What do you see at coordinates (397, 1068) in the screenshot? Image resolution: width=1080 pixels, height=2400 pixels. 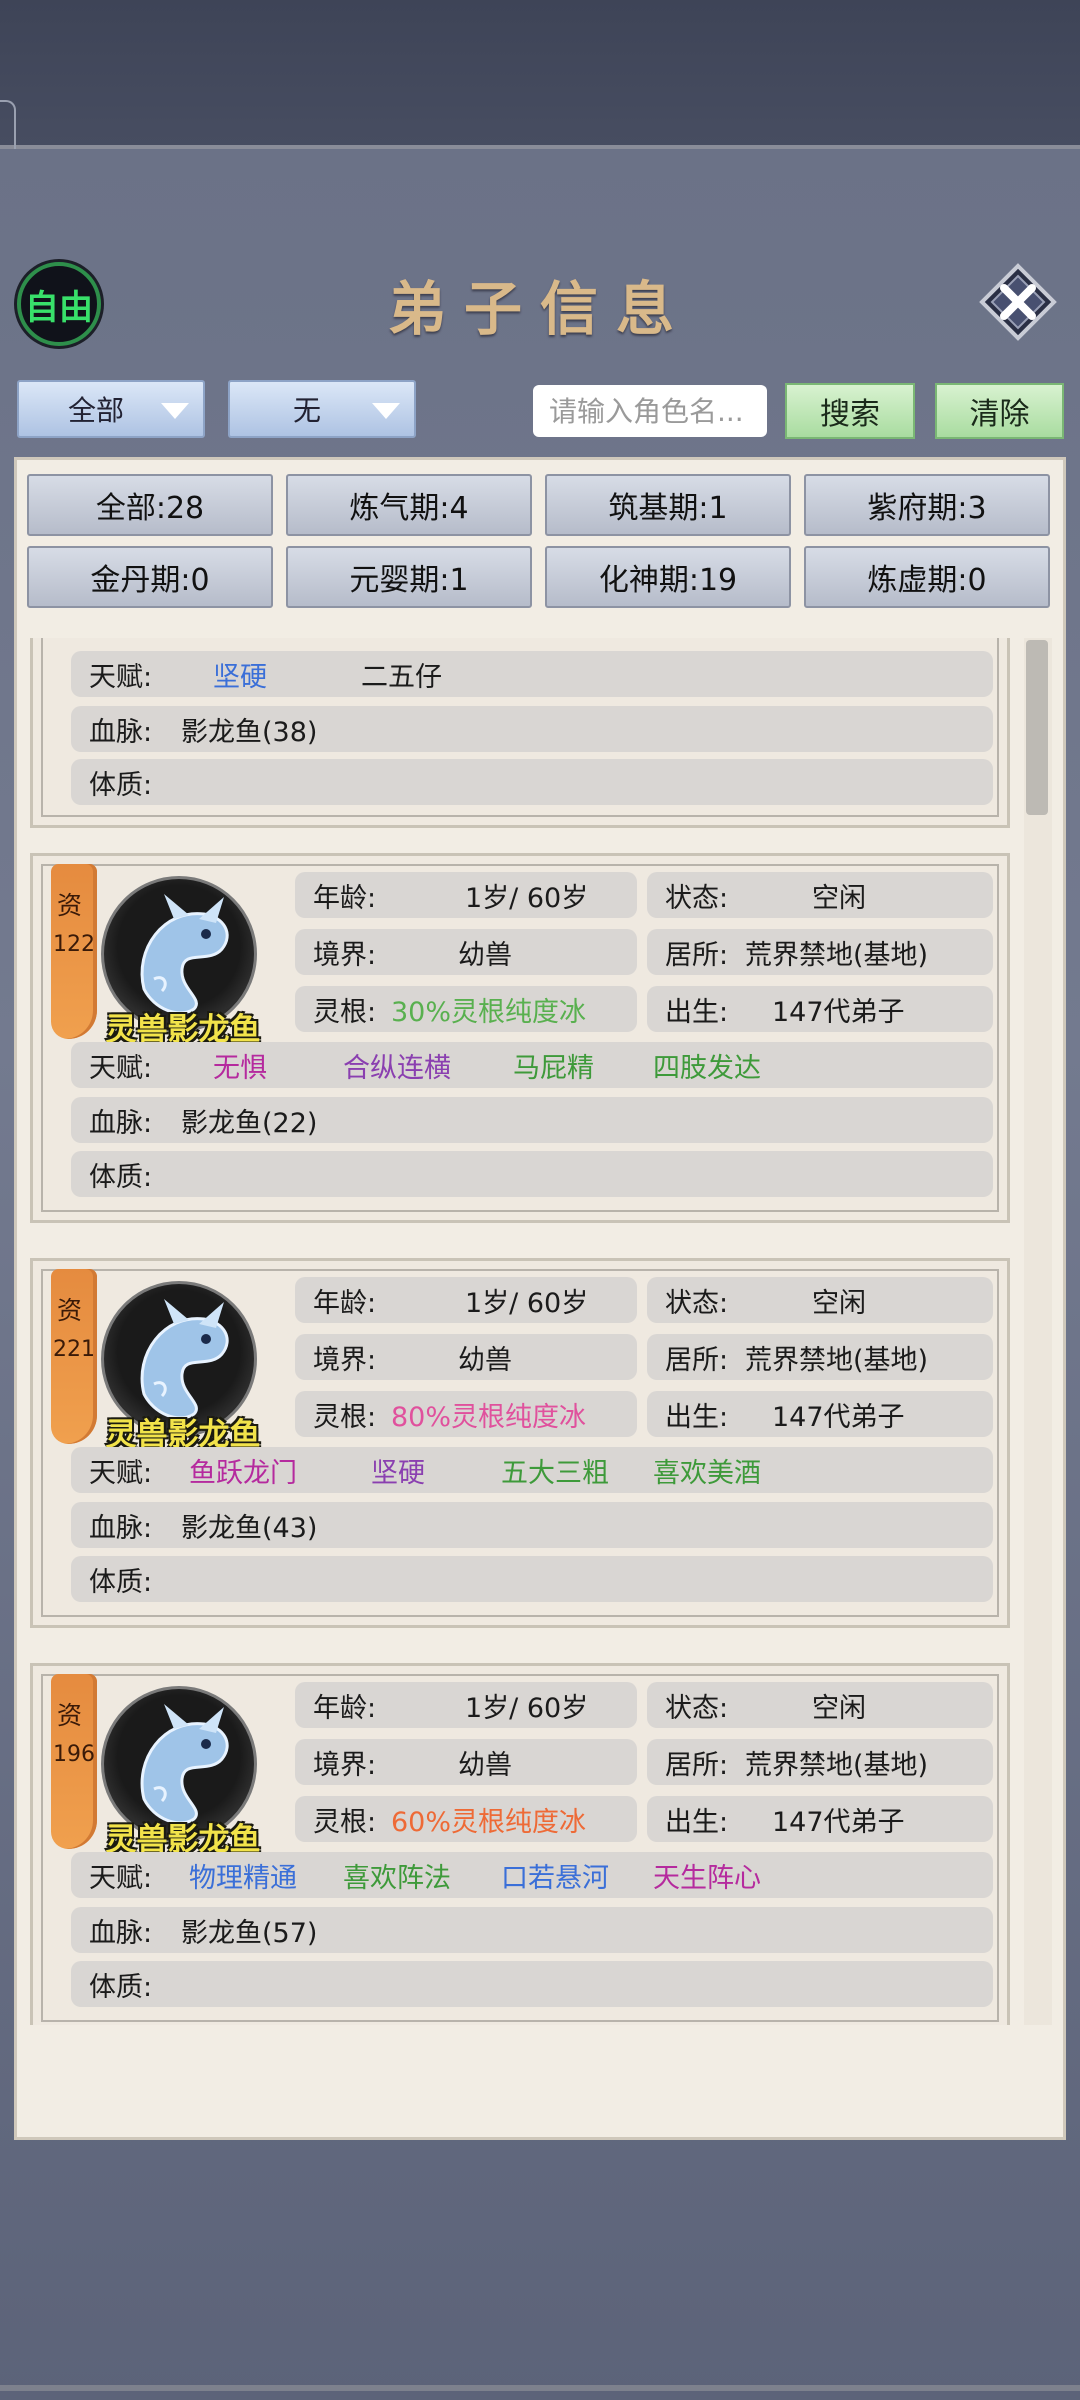 I see `talent-tag: 合纵连横` at bounding box center [397, 1068].